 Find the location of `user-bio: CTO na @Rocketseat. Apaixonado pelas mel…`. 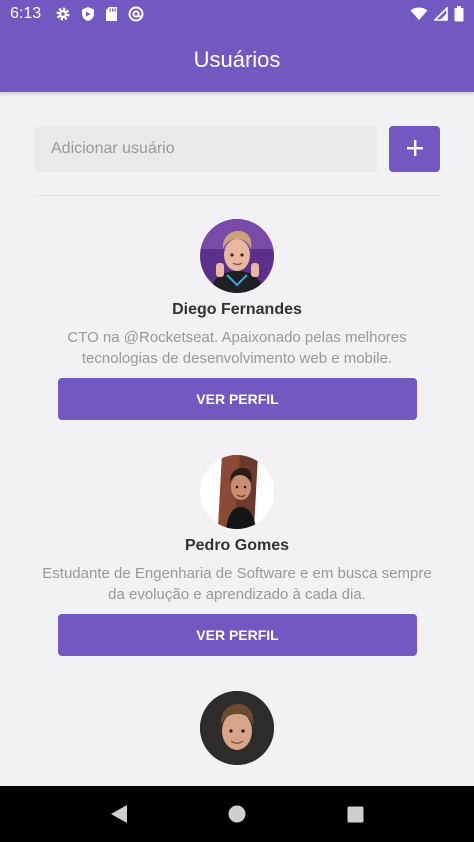

user-bio: CTO na @Rocketseat. Apaixonado pelas mel… is located at coordinates (237, 348).